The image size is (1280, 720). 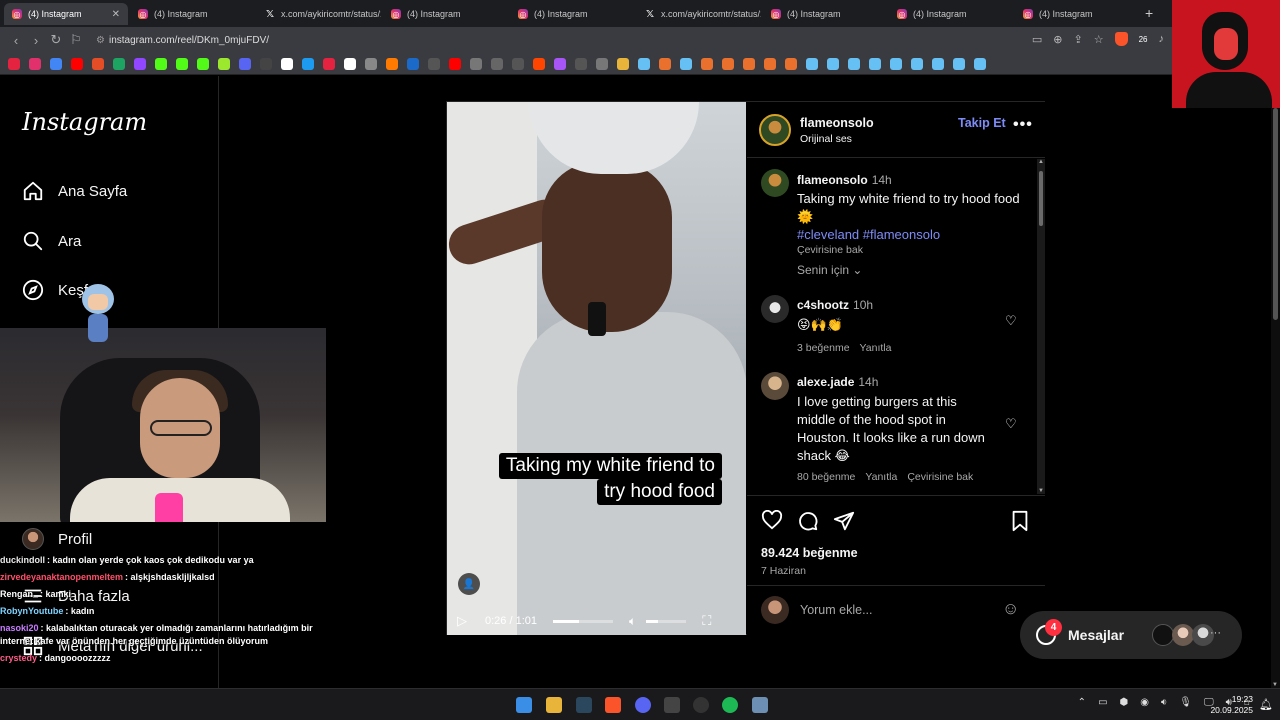 What do you see at coordinates (84, 122) in the screenshot?
I see `instagram-logo: Instagram` at bounding box center [84, 122].